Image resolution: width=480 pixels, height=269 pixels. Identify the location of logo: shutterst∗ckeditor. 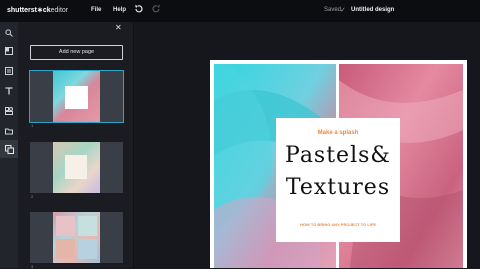
(37, 10).